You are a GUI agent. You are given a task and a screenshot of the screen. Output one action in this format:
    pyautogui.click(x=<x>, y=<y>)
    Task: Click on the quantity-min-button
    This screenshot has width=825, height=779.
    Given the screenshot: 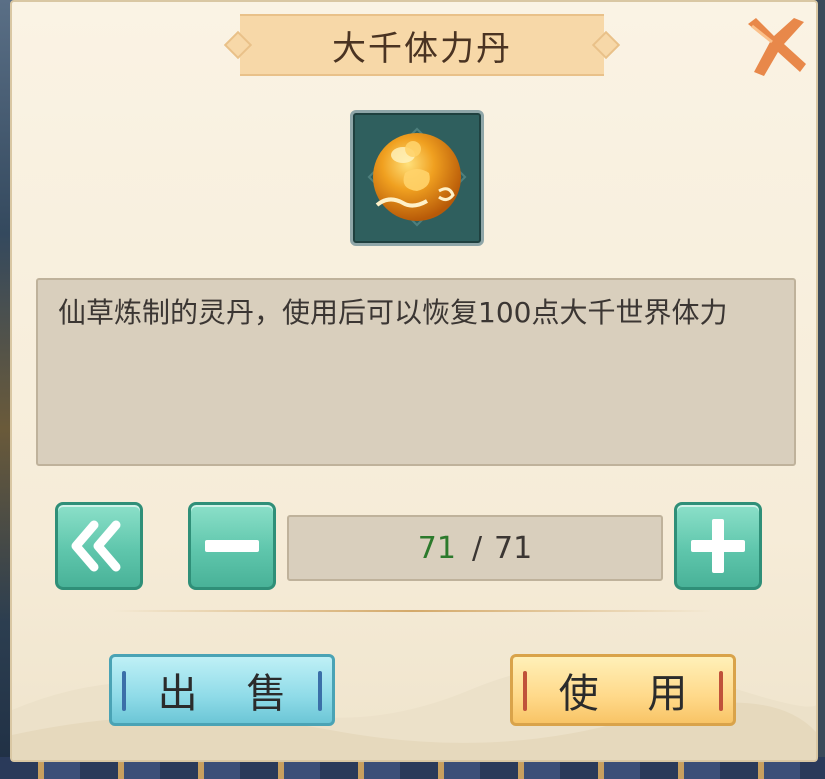 What is the action you would take?
    pyautogui.click(x=99, y=546)
    